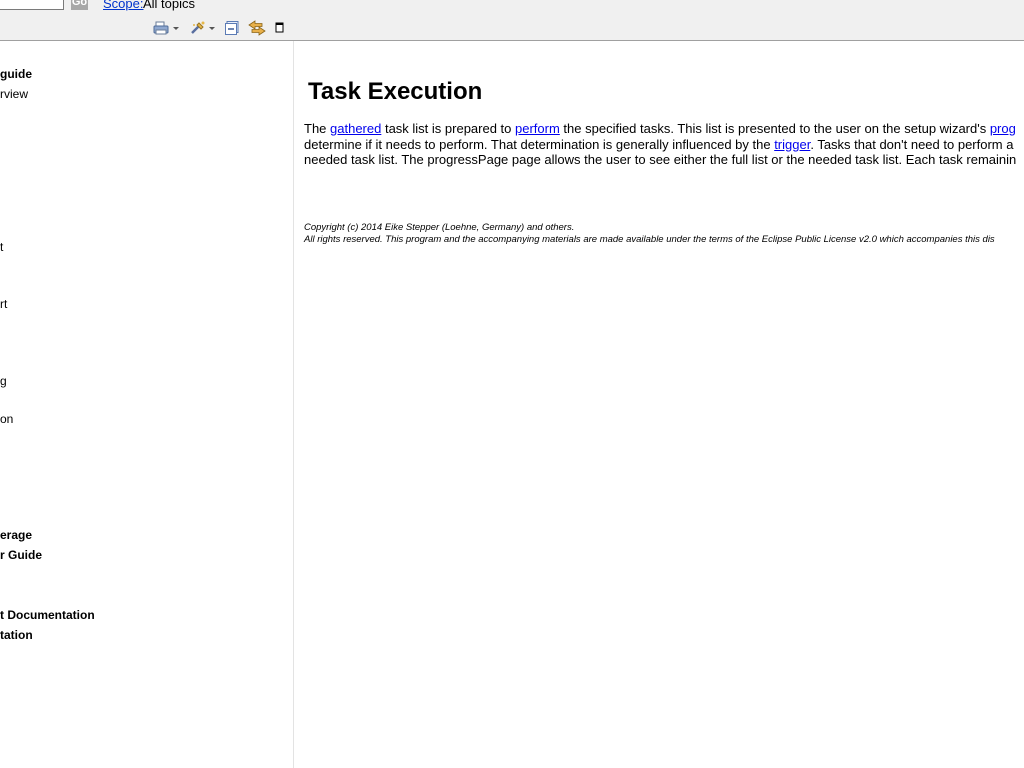 This screenshot has width=1024, height=768. Describe the element at coordinates (3, 304) in the screenshot. I see `toc-item: rt` at that location.